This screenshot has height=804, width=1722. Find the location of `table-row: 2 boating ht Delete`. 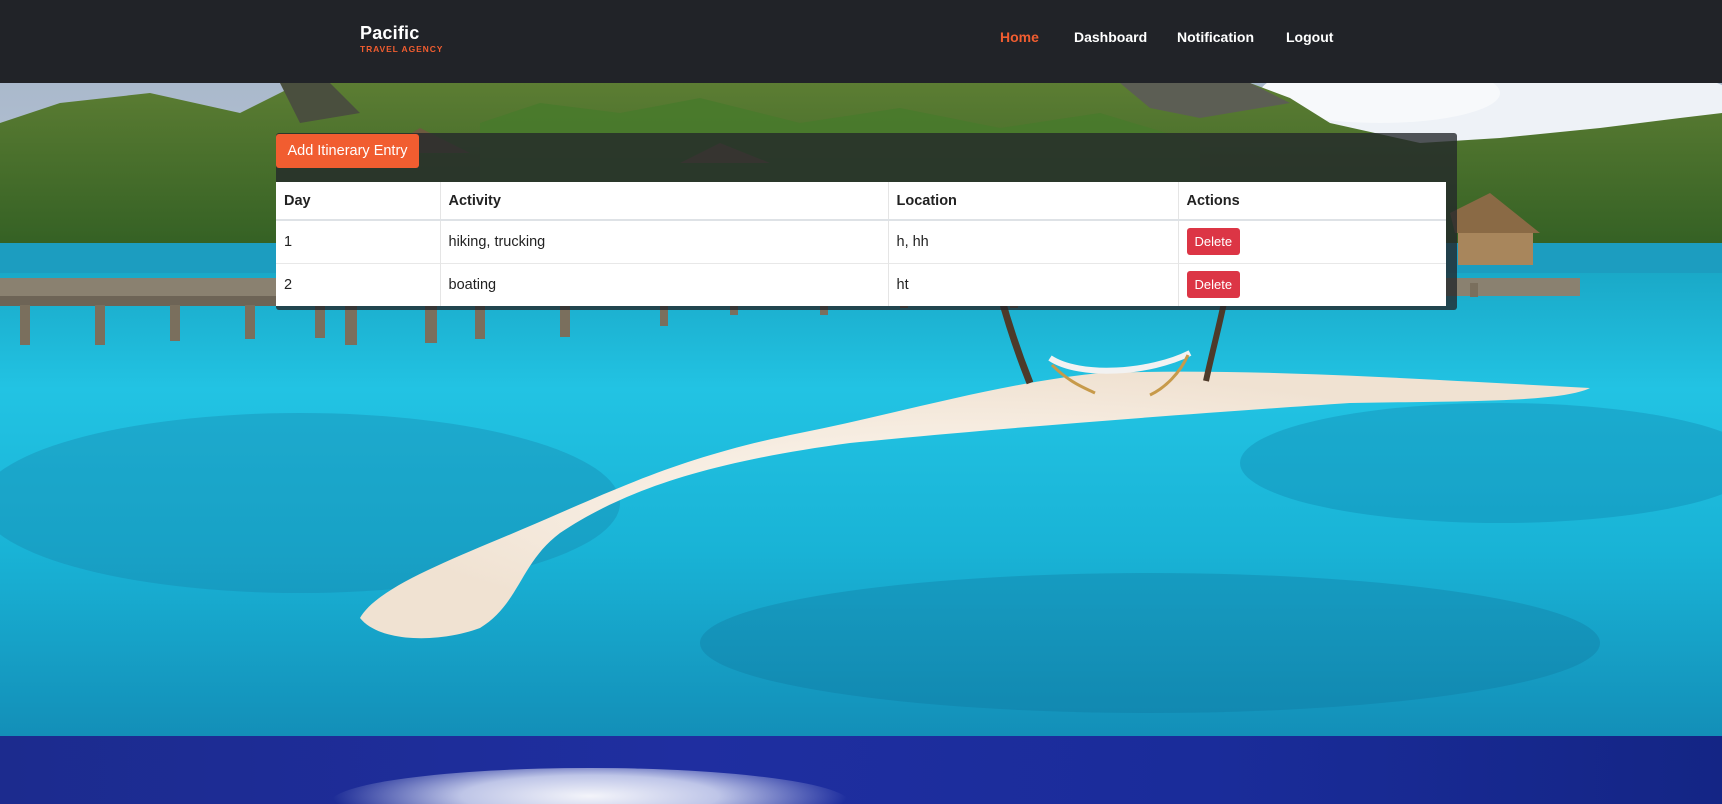

table-row: 2 boating ht Delete is located at coordinates (861, 284).